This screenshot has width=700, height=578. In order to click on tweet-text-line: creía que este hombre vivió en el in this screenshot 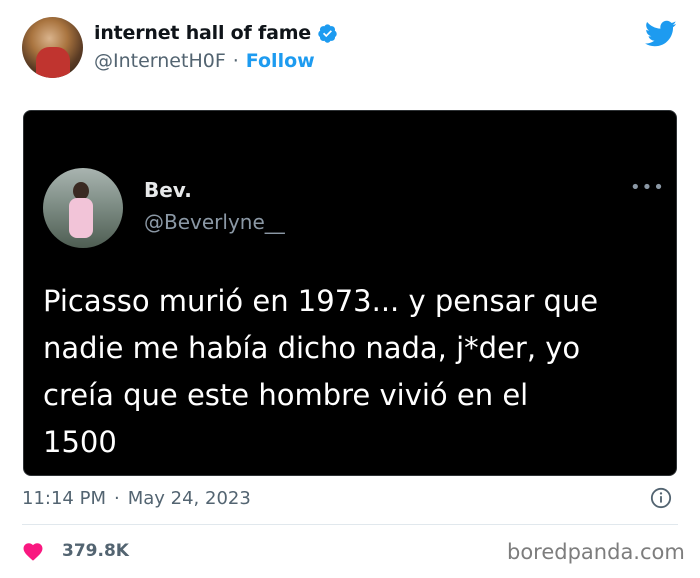, I will do `click(286, 395)`.